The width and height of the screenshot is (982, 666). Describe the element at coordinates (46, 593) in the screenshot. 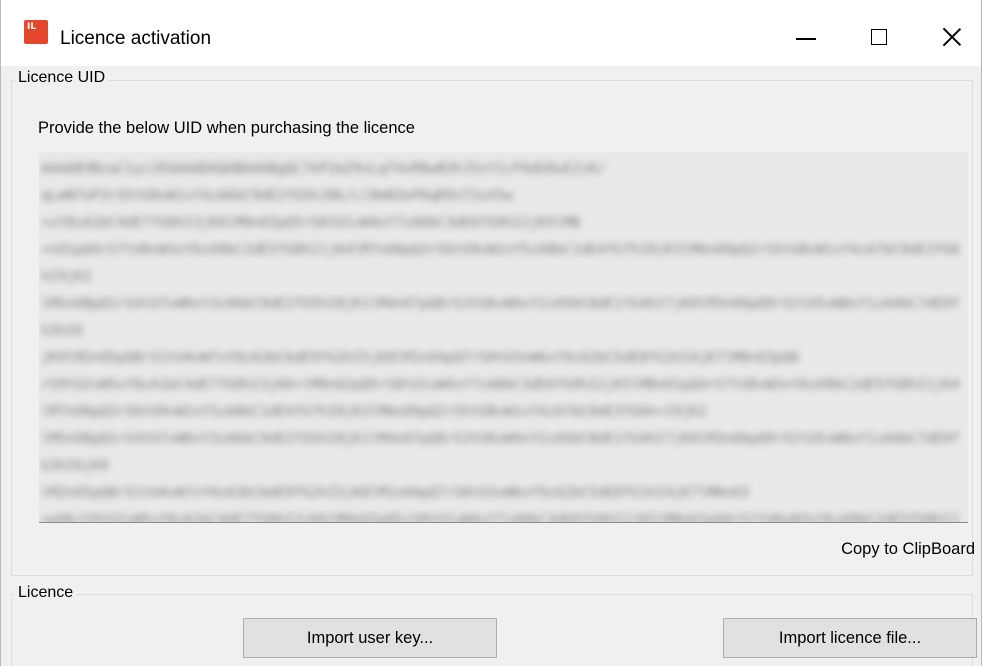

I see `licence-legend: Licence` at that location.